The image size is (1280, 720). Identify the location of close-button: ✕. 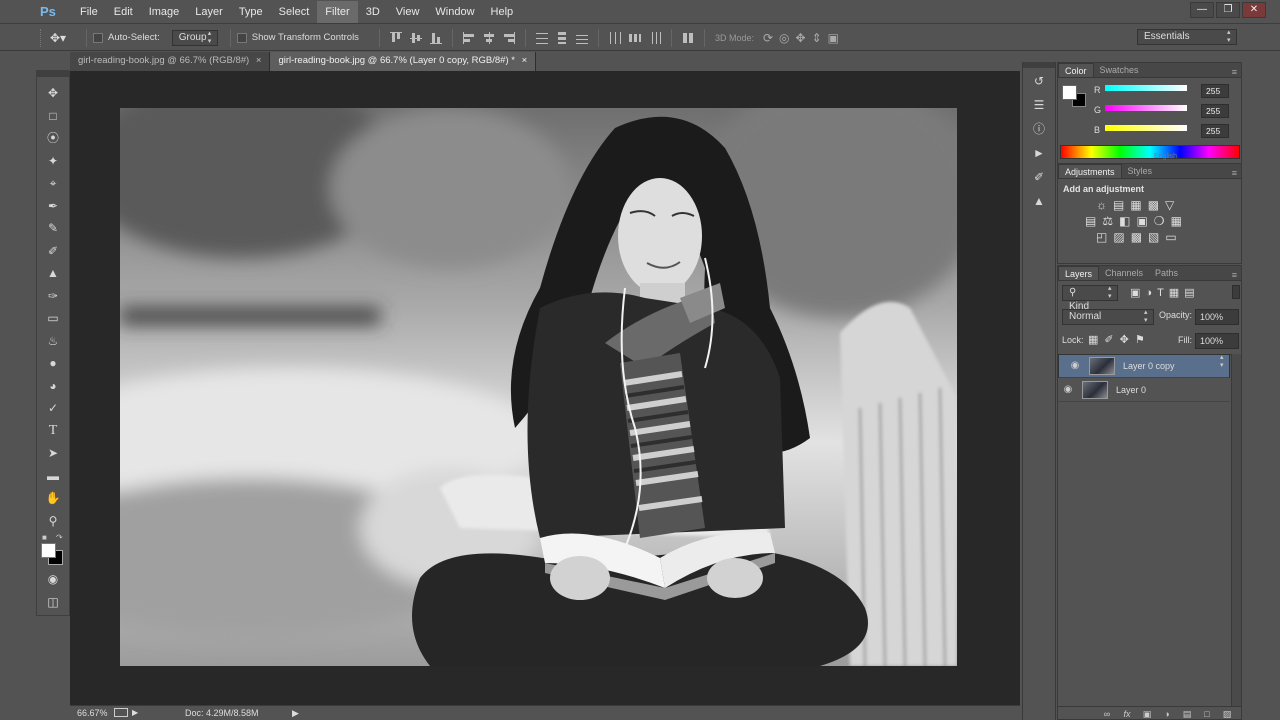
(1254, 10).